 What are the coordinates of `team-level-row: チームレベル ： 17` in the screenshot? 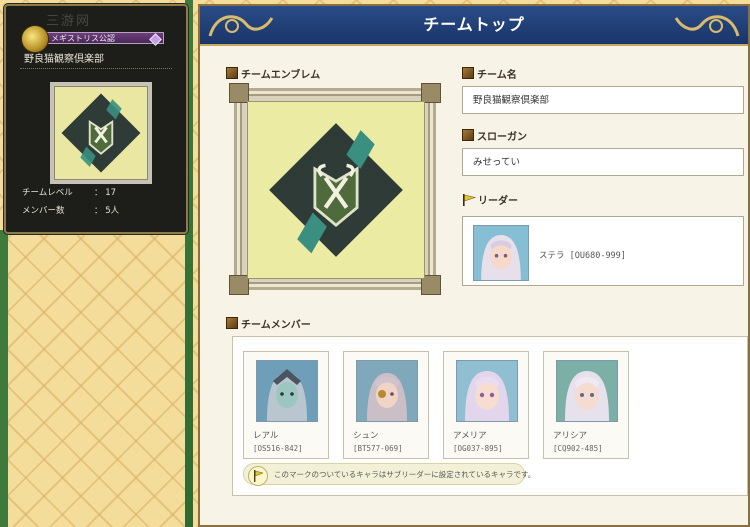 It's located at (69, 192).